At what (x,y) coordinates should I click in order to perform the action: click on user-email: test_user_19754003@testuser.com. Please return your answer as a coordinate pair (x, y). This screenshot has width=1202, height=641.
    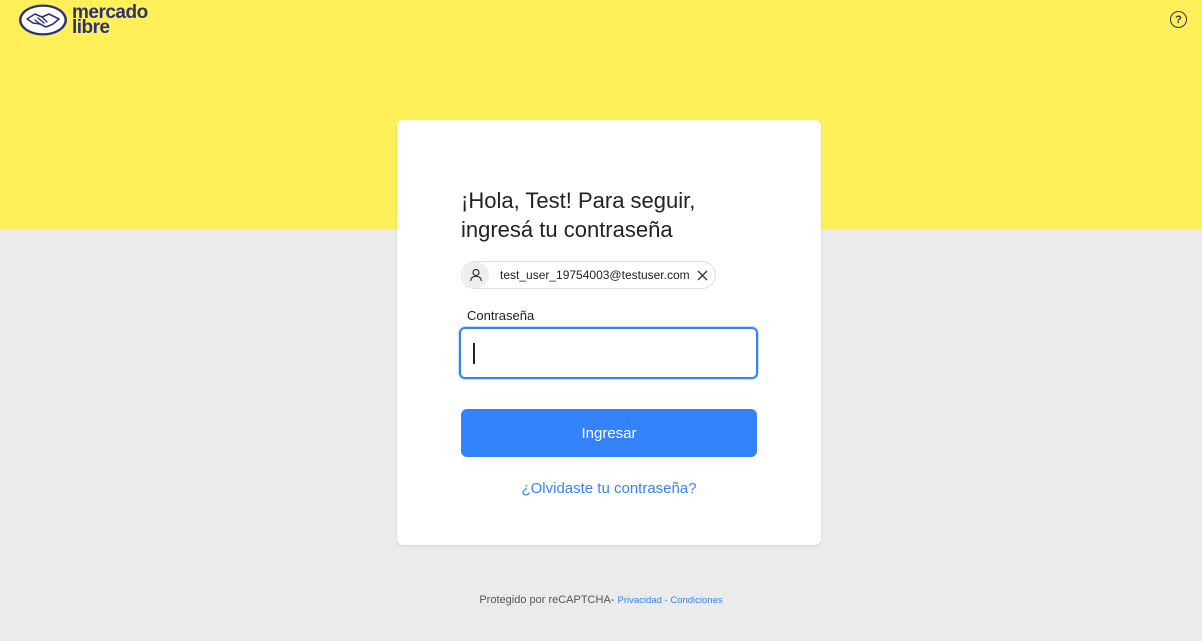
    Looking at the image, I should click on (595, 275).